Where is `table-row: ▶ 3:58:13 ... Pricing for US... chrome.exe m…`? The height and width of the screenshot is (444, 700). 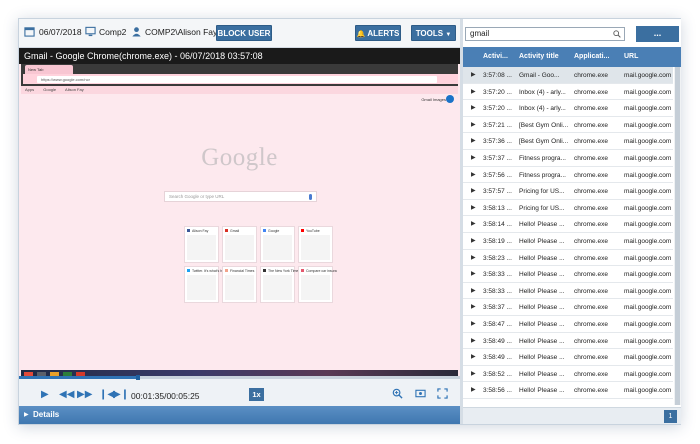 table-row: ▶ 3:58:13 ... Pricing for US... chrome.exe m… is located at coordinates (568, 208).